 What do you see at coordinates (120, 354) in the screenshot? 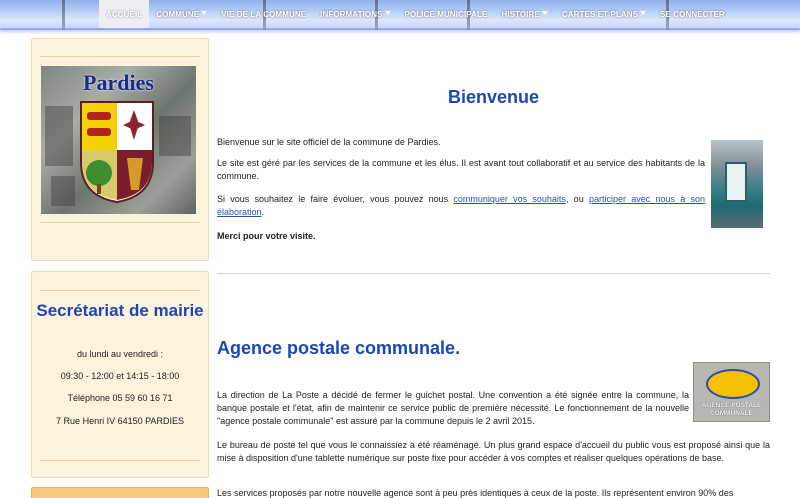
I see `secretariat-days: du lundi au vendredi :` at bounding box center [120, 354].